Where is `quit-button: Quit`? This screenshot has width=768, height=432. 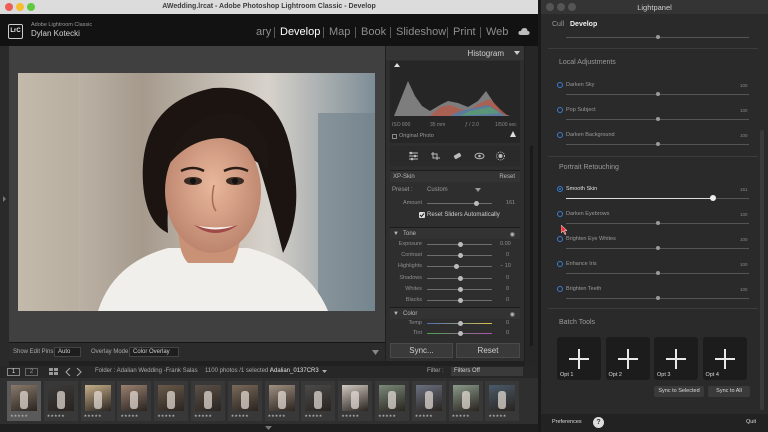 quit-button: Quit is located at coordinates (751, 422).